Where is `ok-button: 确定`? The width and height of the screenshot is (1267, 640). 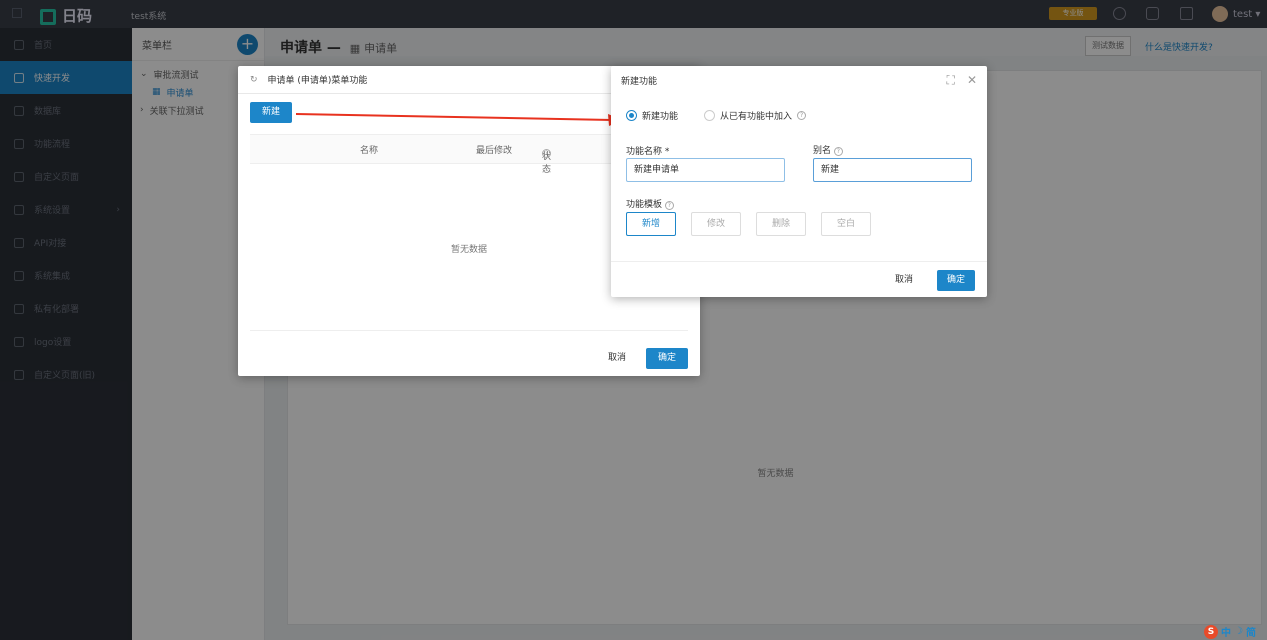
ok-button: 确定 is located at coordinates (955, 280).